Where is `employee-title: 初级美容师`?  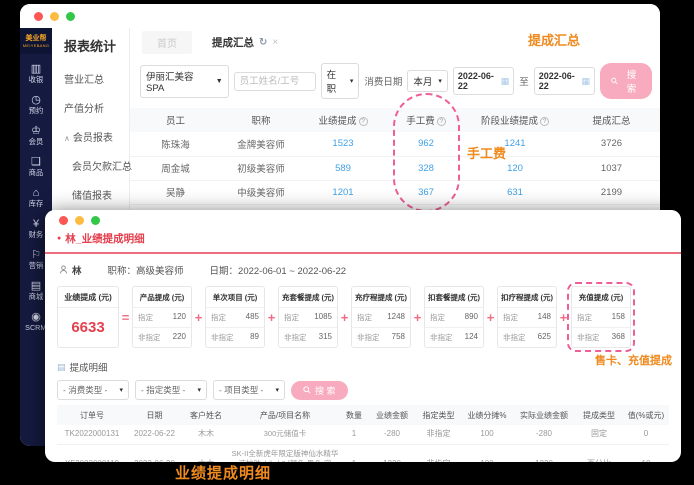 employee-title: 初级美容师 is located at coordinates (261, 168).